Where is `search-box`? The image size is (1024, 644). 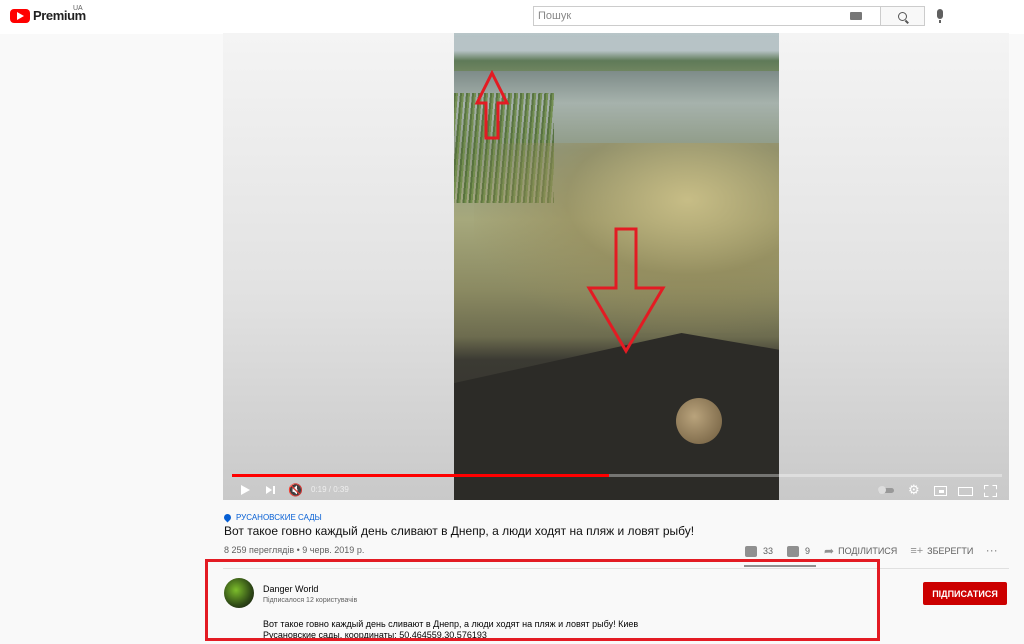 search-box is located at coordinates (729, 16).